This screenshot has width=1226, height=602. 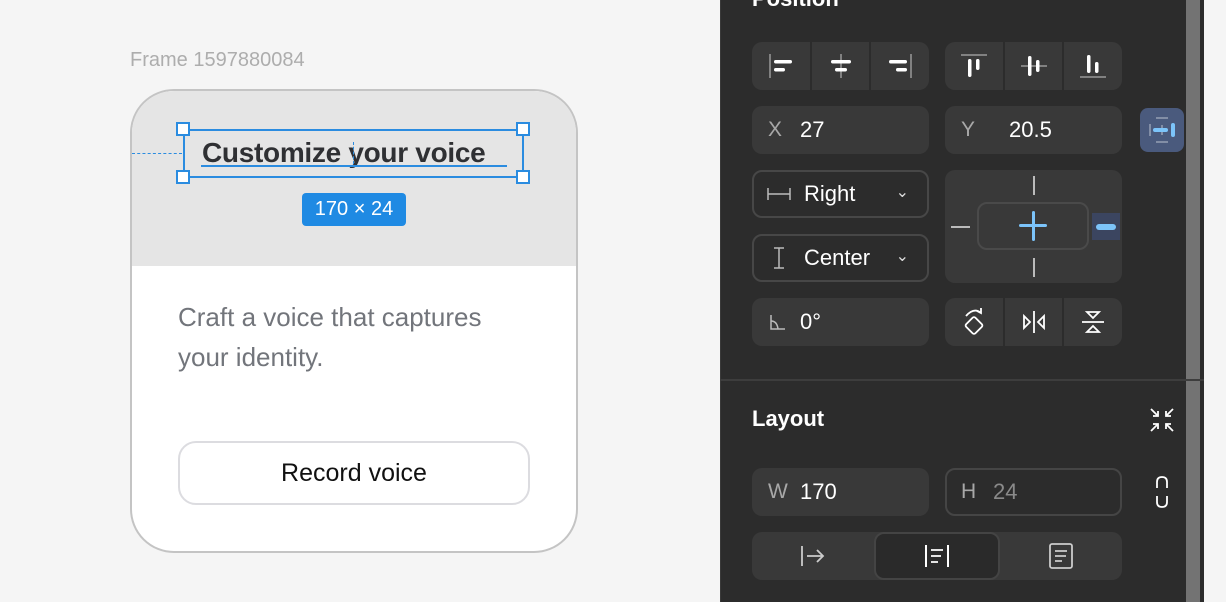 What do you see at coordinates (779, 194) in the screenshot?
I see `horizontal-constraint-icon` at bounding box center [779, 194].